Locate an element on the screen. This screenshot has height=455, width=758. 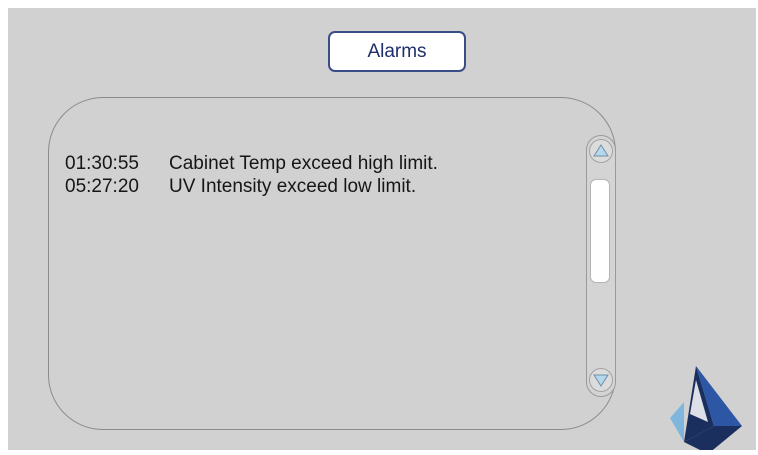
alarm-row: 05:27:20 UV Intensity exceed low limit. is located at coordinates (315, 186).